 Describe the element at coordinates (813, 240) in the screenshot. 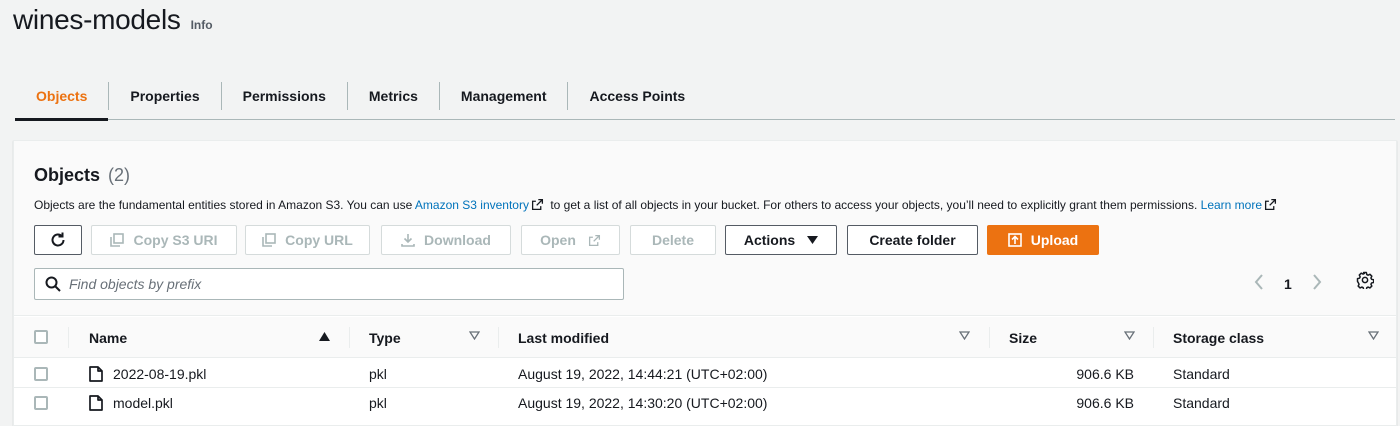

I see `caret-down-icon` at that location.